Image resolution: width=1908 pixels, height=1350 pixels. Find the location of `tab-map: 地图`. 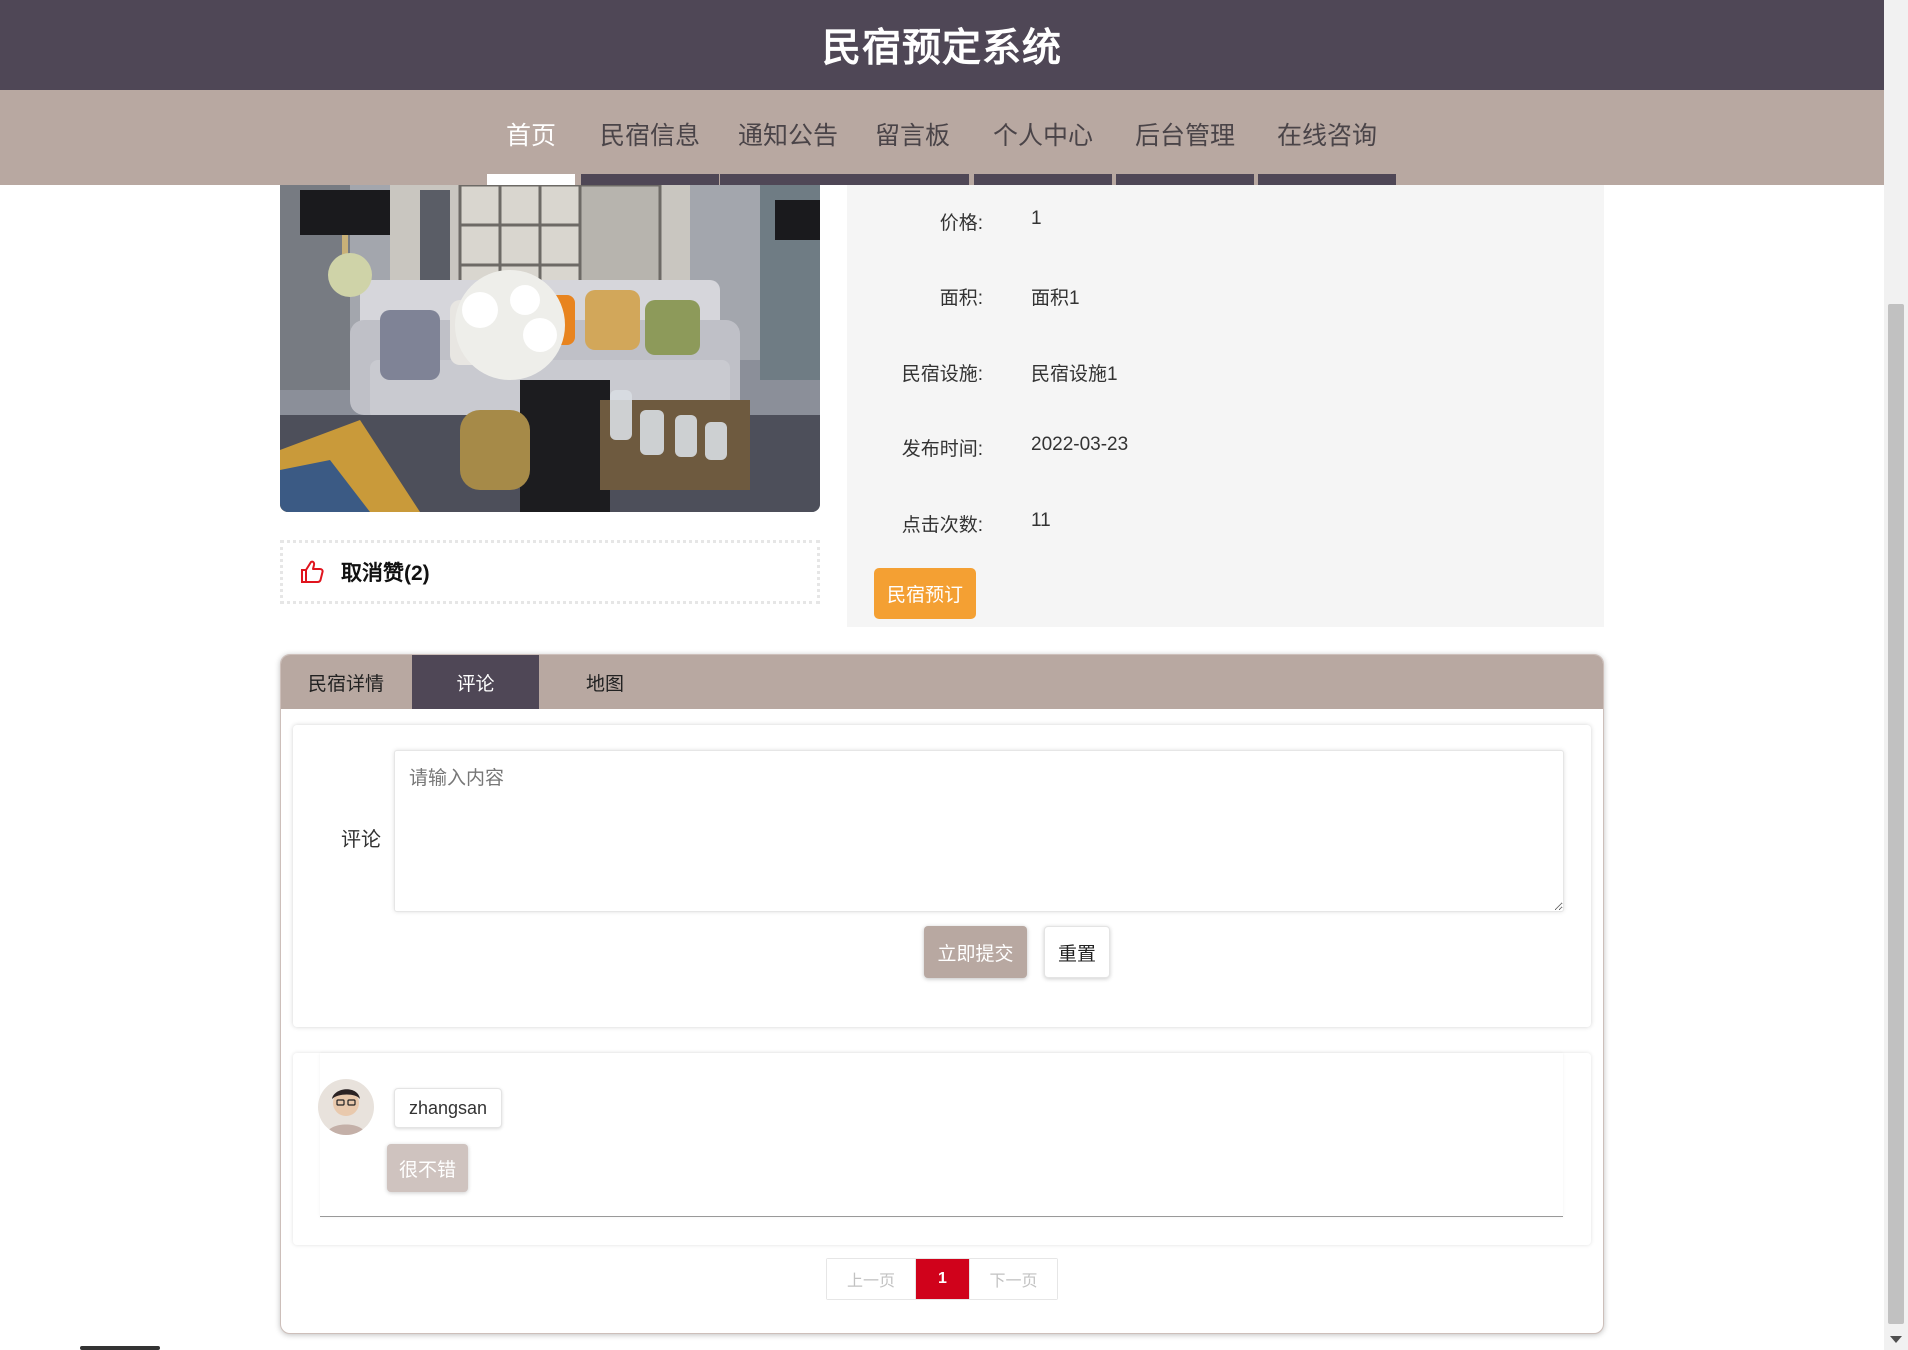

tab-map: 地图 is located at coordinates (605, 682).